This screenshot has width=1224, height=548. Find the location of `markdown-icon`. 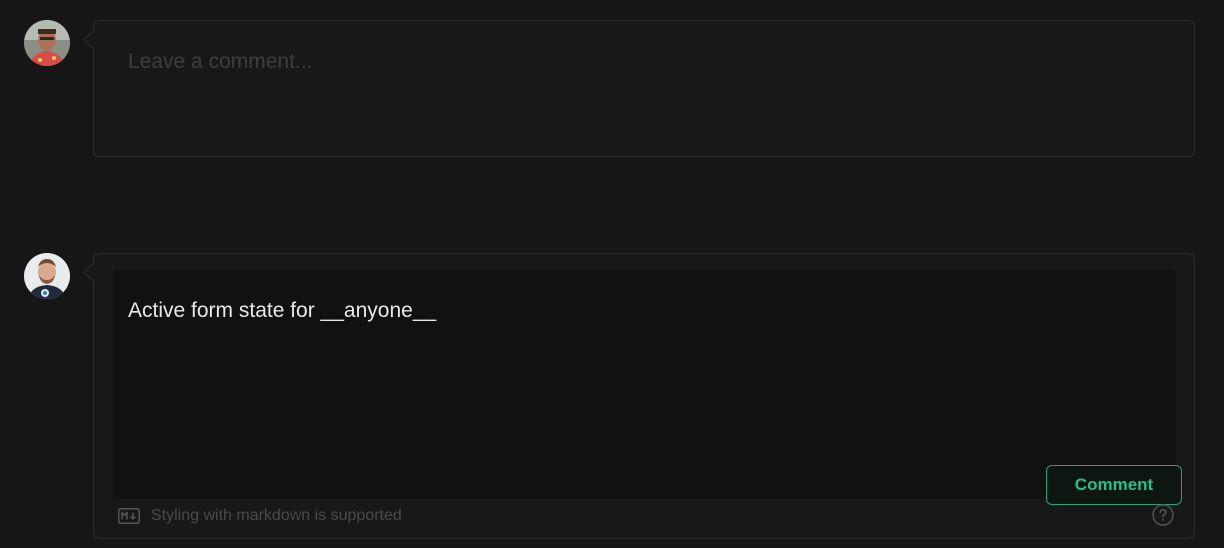

markdown-icon is located at coordinates (129, 516).